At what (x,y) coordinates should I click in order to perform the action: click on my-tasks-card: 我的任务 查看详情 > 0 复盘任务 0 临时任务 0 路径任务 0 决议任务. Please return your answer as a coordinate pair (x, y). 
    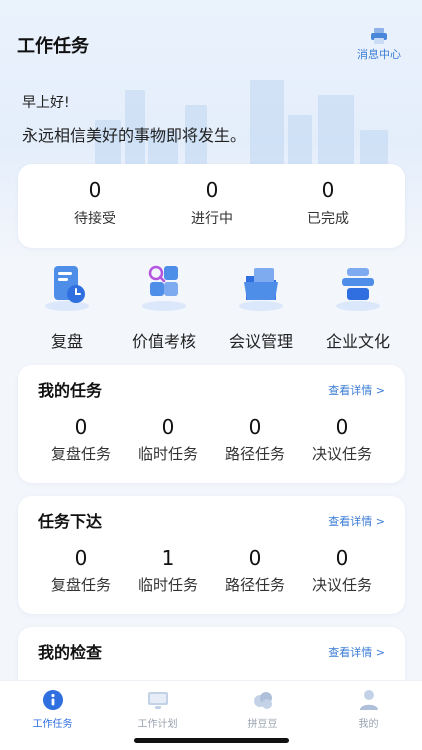
    Looking at the image, I should click on (211, 424).